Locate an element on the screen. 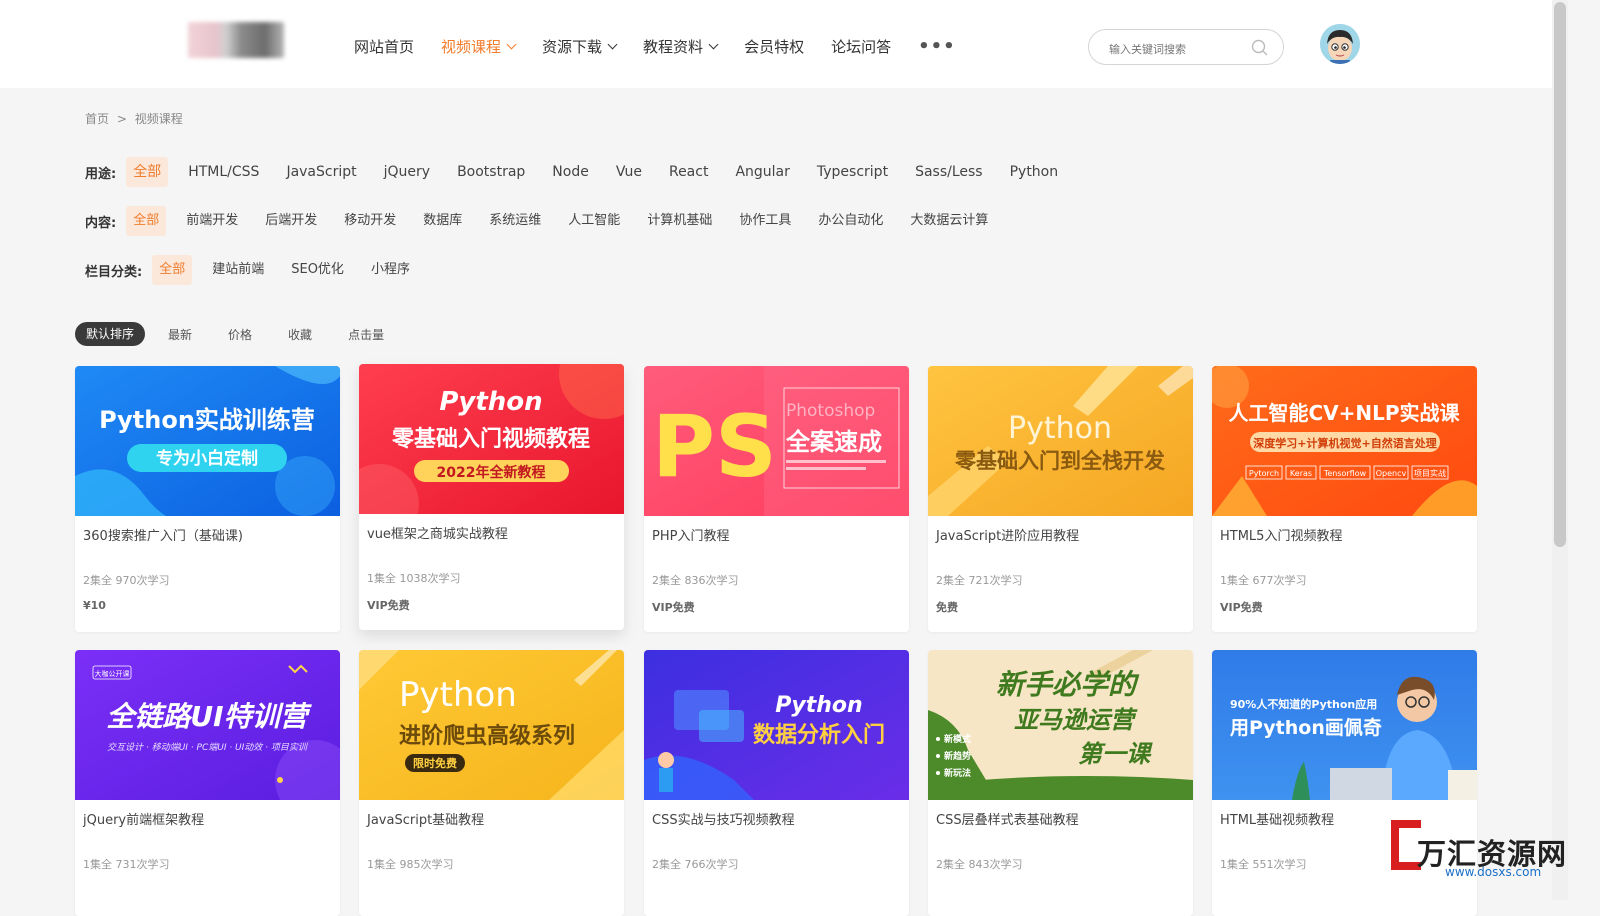 The width and height of the screenshot is (1600, 916). filter-chip: 人工智能 is located at coordinates (594, 221).